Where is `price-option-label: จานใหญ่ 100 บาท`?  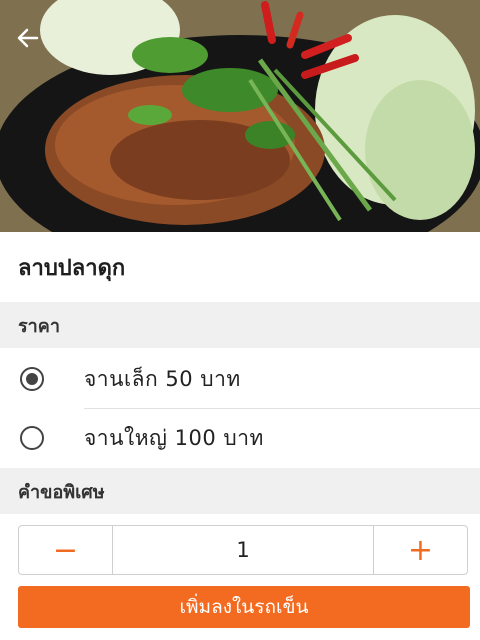 price-option-label: จานใหญ่ 100 บาท is located at coordinates (174, 437).